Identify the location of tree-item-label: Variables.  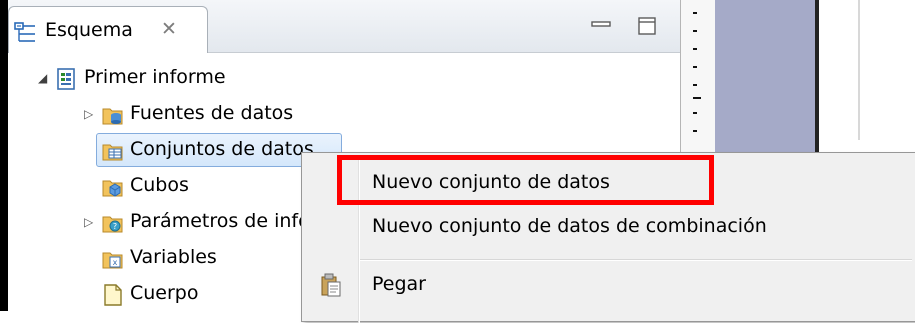
(173, 257).